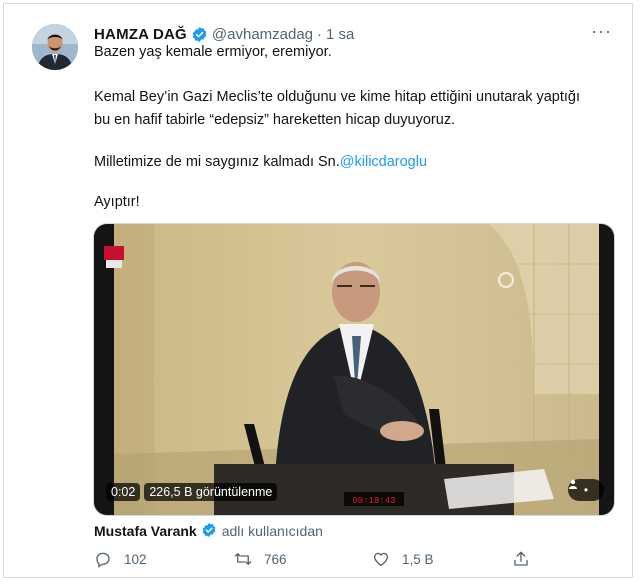  I want to click on tagged-suffix: adlı kullanıcıdan, so click(272, 530).